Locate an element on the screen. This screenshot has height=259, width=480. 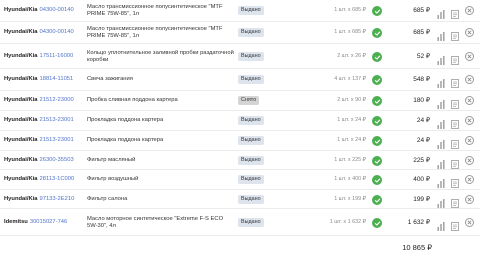
quantity-price: 1 шт. x 225 ₽ is located at coordinates (350, 160).